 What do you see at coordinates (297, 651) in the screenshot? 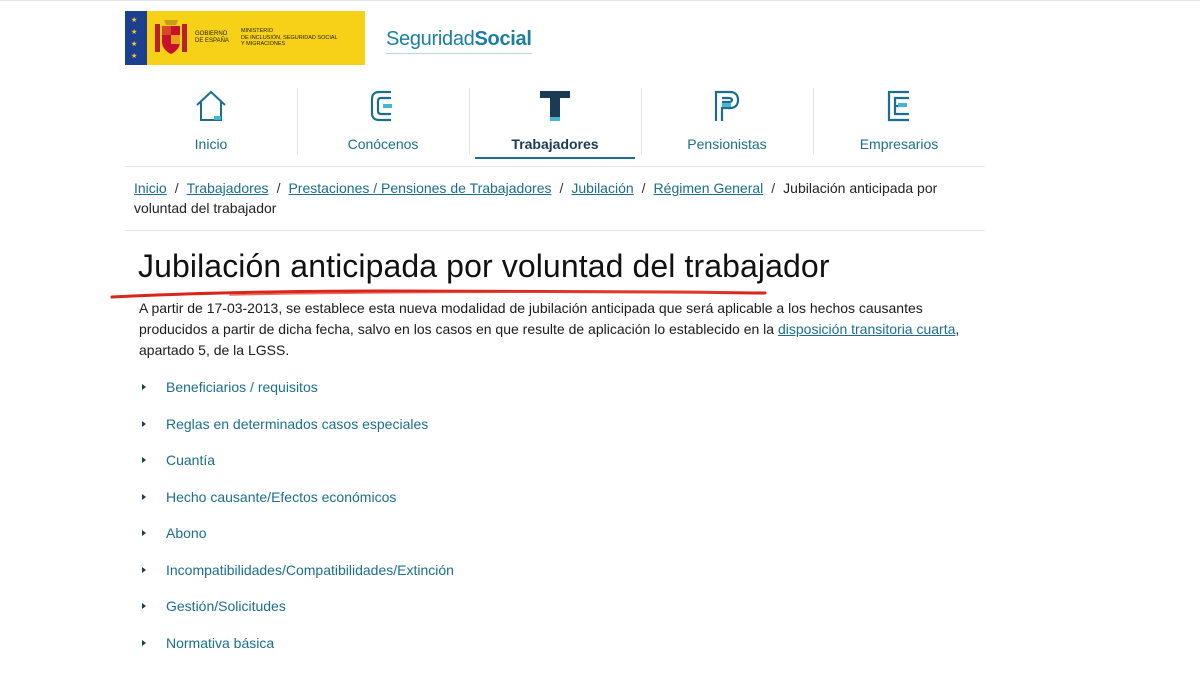
I see `list-item: Normativa básica` at bounding box center [297, 651].